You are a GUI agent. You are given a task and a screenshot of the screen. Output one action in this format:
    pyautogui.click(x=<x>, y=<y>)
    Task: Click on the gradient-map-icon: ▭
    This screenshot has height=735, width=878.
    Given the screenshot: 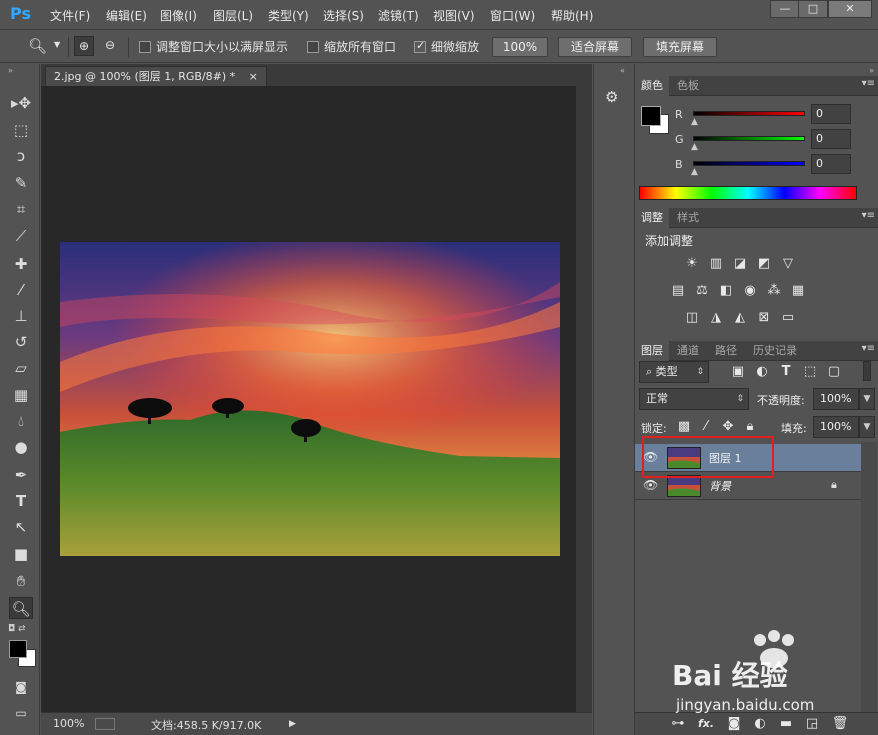 What is the action you would take?
    pyautogui.click(x=788, y=318)
    